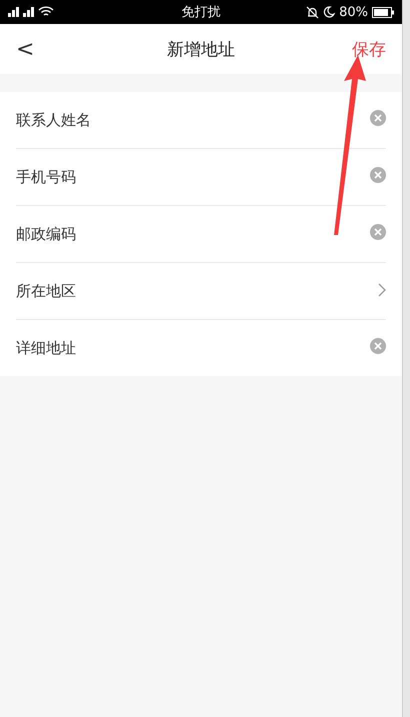 This screenshot has width=410, height=717. I want to click on field-label: 邮政编码, so click(46, 234).